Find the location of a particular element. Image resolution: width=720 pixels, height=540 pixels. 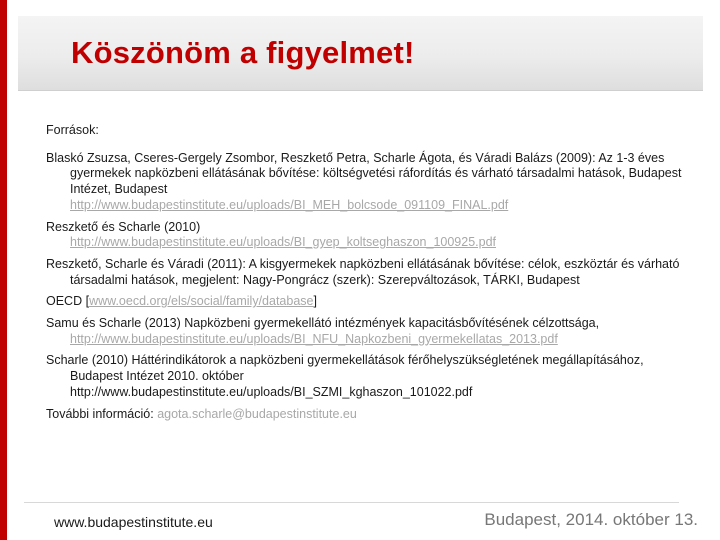

footer-website: www.budapestinstitute.eu is located at coordinates (133, 522).